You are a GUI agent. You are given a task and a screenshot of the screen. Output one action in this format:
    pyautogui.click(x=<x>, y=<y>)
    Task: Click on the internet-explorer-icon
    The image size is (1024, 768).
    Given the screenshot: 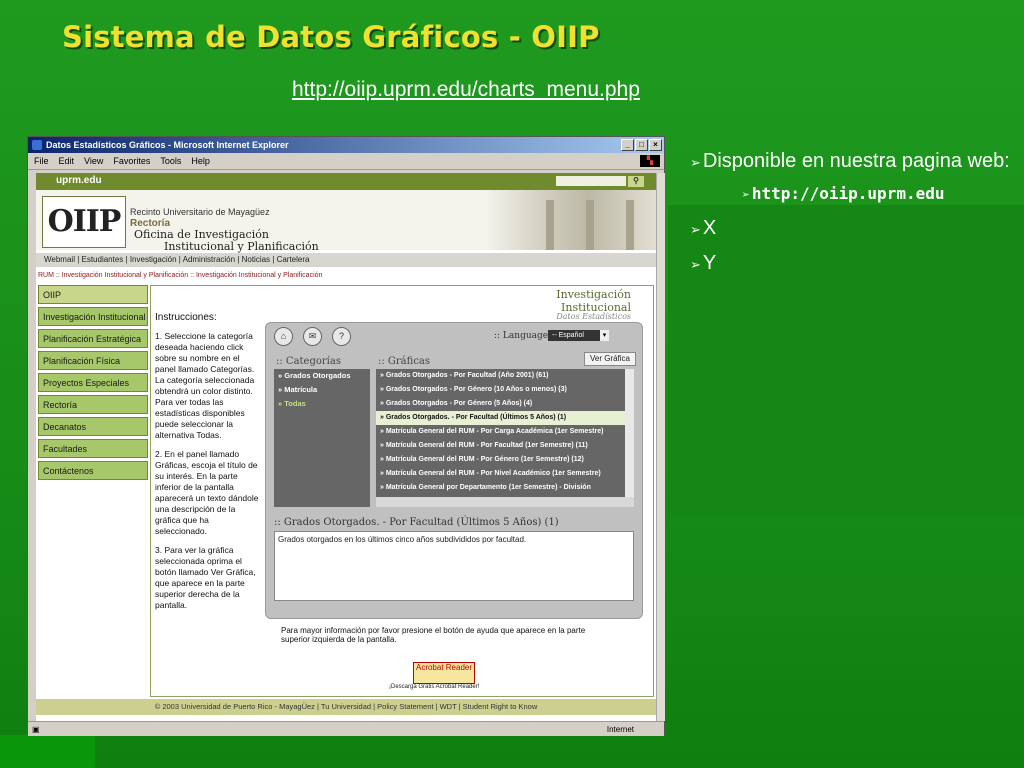 What is the action you would take?
    pyautogui.click(x=37, y=145)
    